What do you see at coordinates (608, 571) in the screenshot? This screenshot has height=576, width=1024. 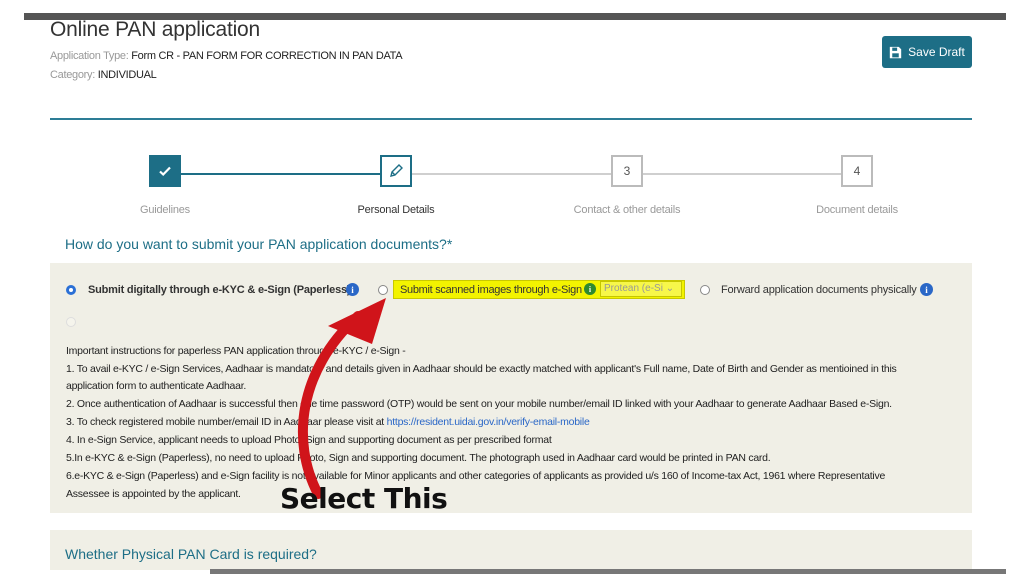 I see `bottom-bar` at bounding box center [608, 571].